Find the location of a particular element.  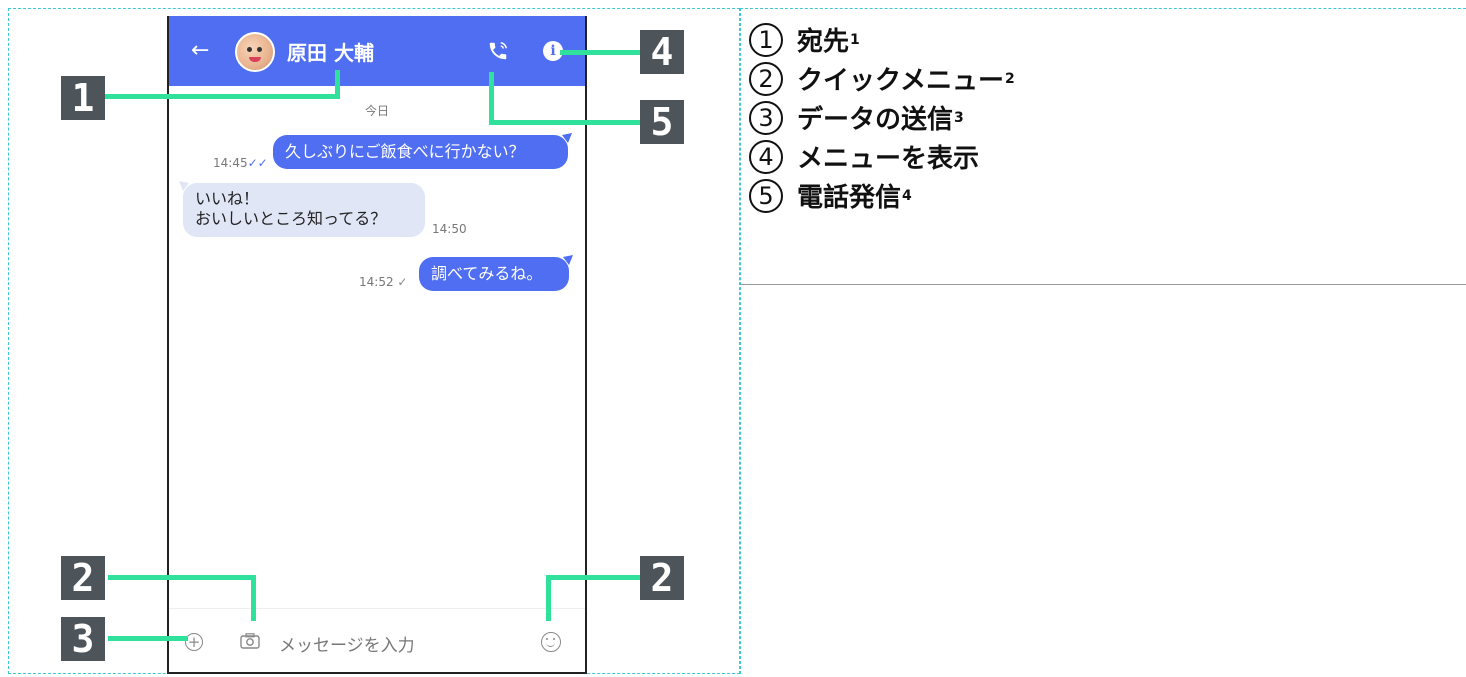

legend-number: 1 is located at coordinates (766, 39).